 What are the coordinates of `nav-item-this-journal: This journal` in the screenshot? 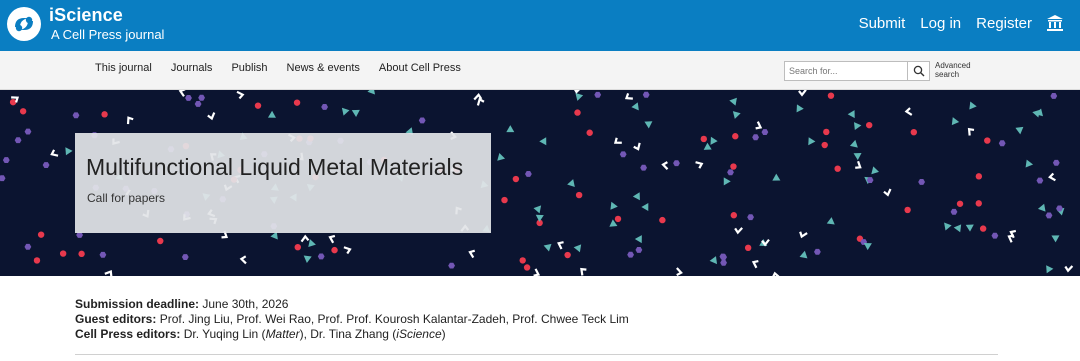 It's located at (123, 68).